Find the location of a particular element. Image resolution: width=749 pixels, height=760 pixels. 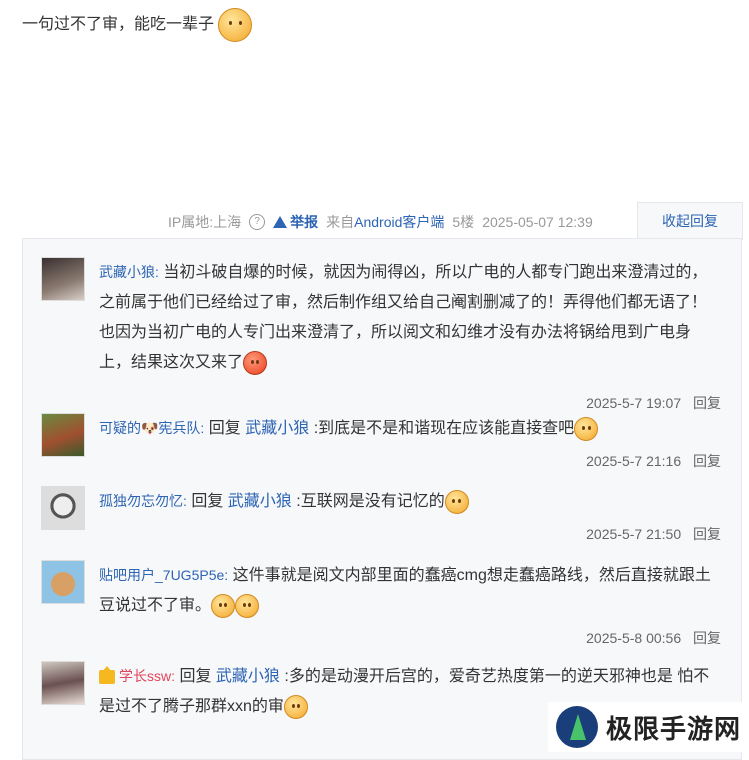

site-watermark: 极限手游网 is located at coordinates (648, 727).